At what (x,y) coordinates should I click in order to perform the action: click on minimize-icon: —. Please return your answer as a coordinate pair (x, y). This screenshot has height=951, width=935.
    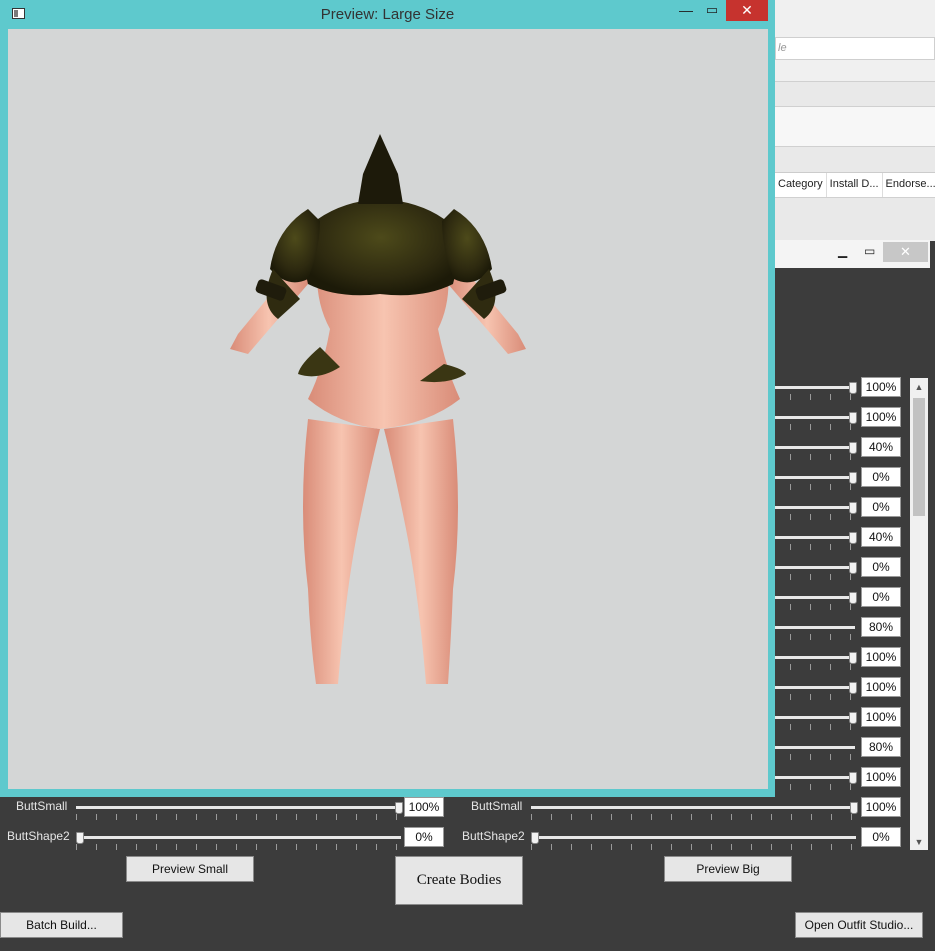
    Looking at the image, I should click on (686, 12).